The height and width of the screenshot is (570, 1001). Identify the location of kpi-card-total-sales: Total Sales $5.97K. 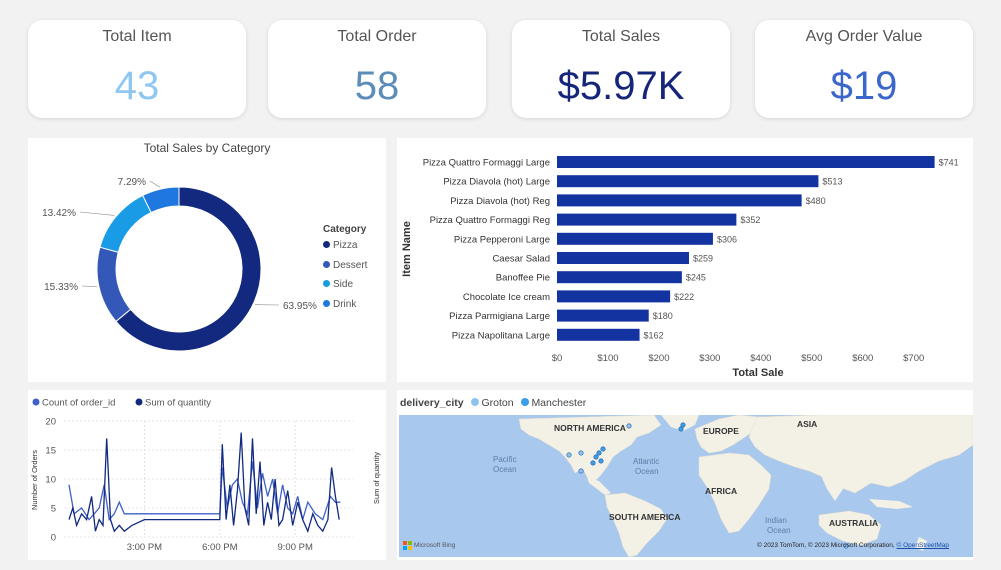
(621, 69).